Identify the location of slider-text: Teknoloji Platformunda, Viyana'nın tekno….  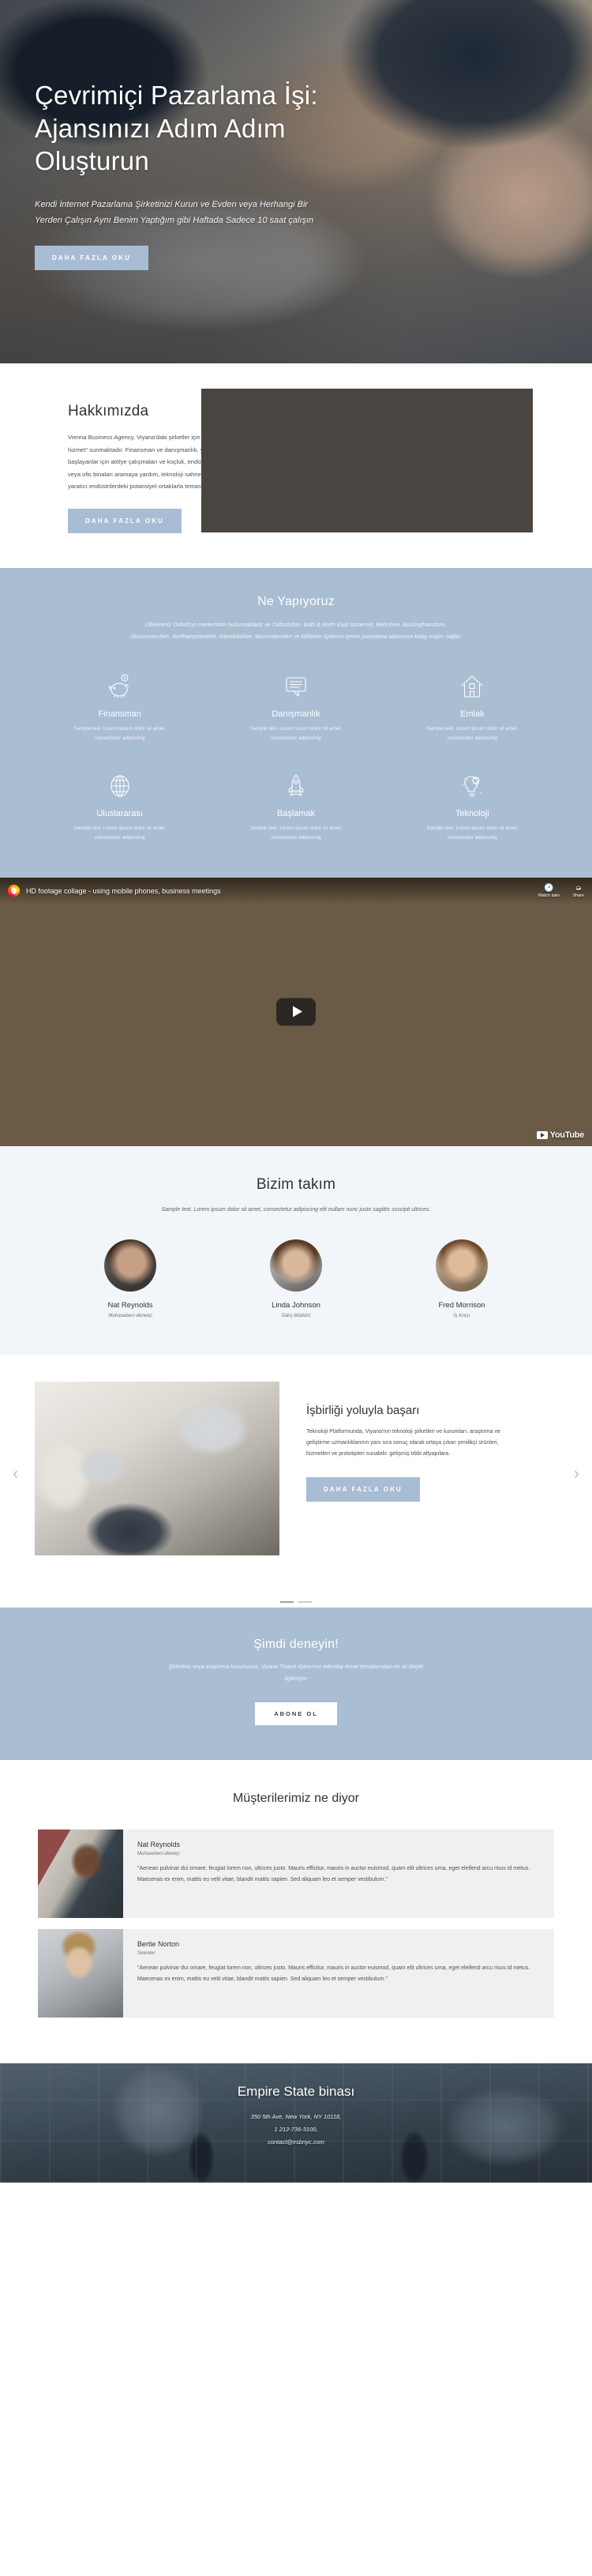
(403, 1443).